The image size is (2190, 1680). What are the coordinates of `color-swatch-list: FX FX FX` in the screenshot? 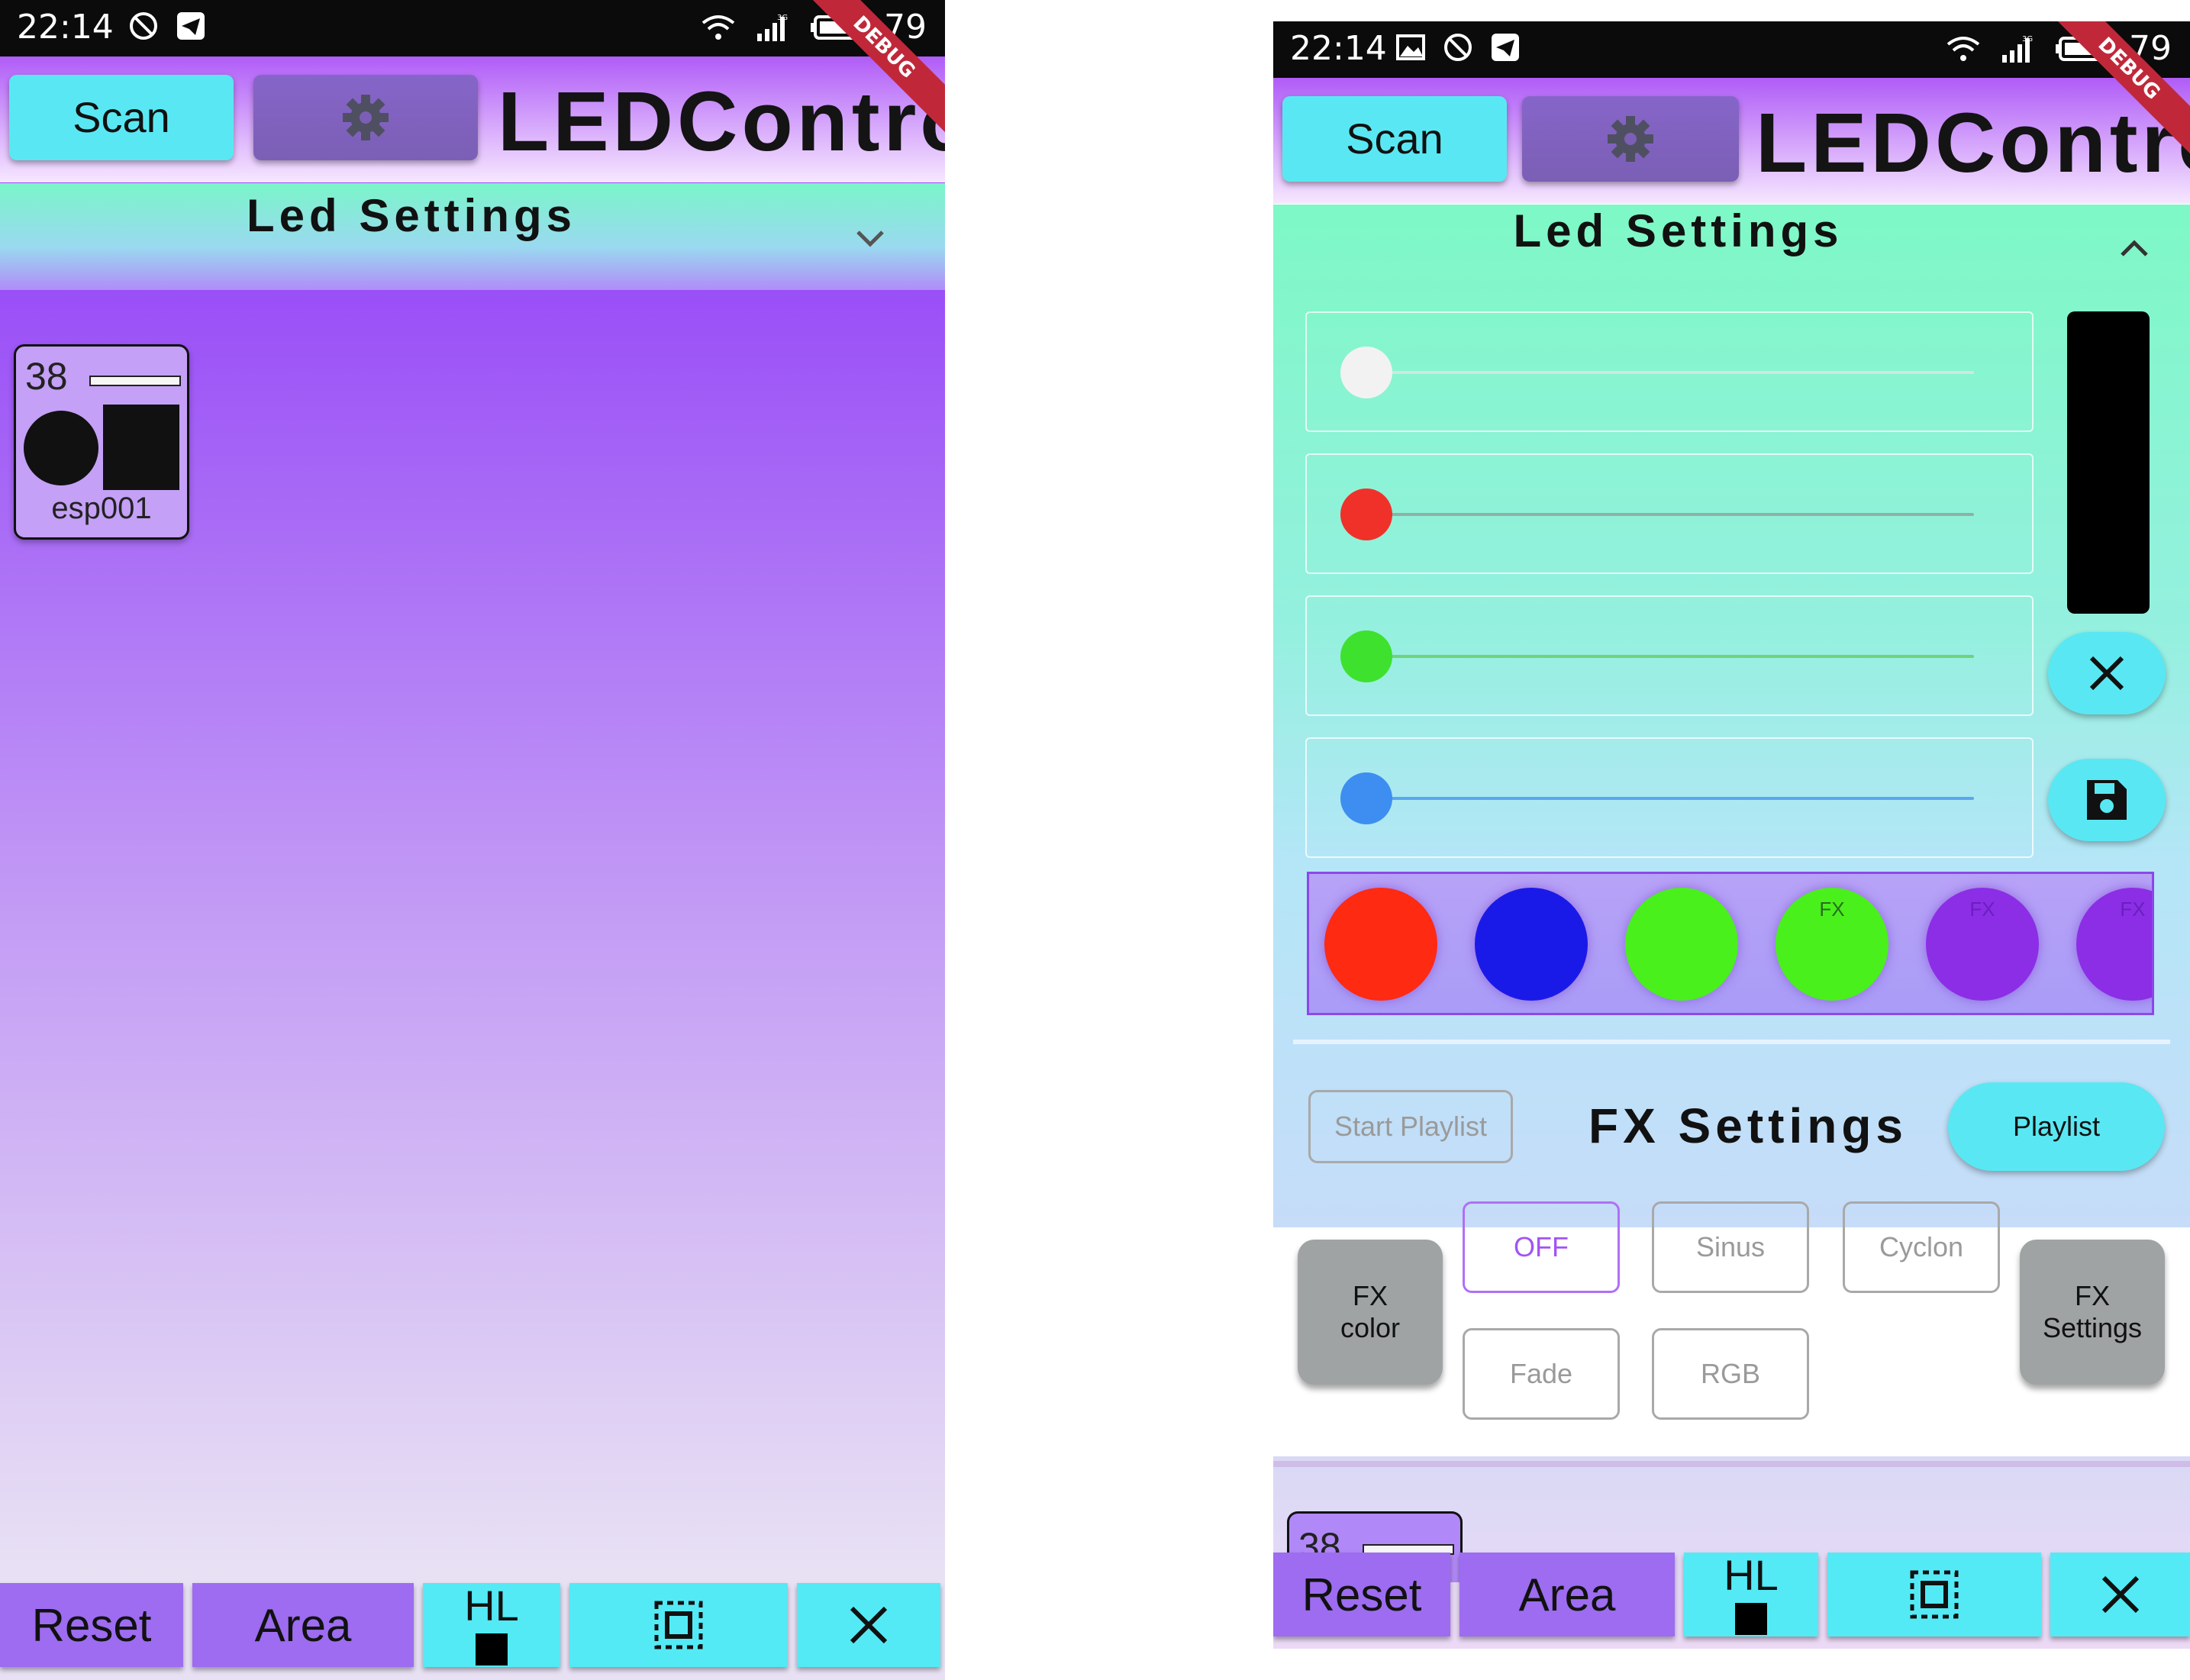 It's located at (1730, 943).